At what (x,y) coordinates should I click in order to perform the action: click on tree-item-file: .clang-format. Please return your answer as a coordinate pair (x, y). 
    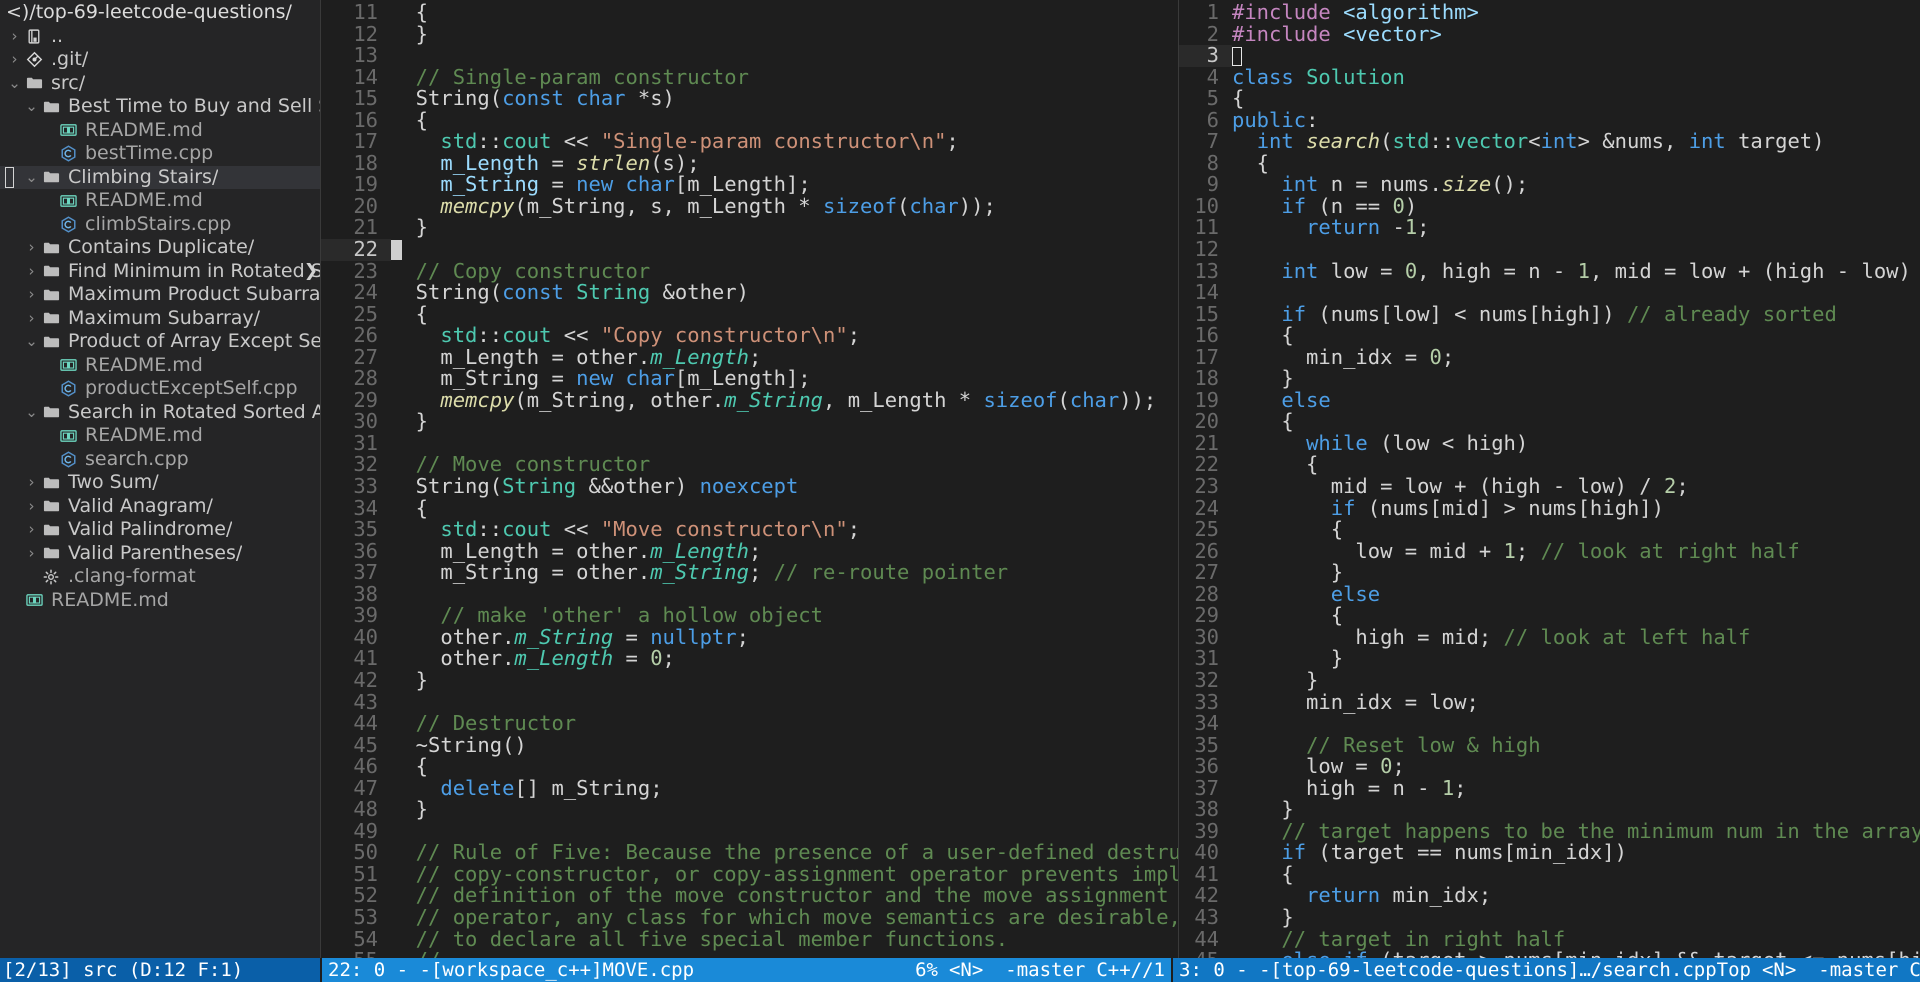
    Looking at the image, I should click on (160, 577).